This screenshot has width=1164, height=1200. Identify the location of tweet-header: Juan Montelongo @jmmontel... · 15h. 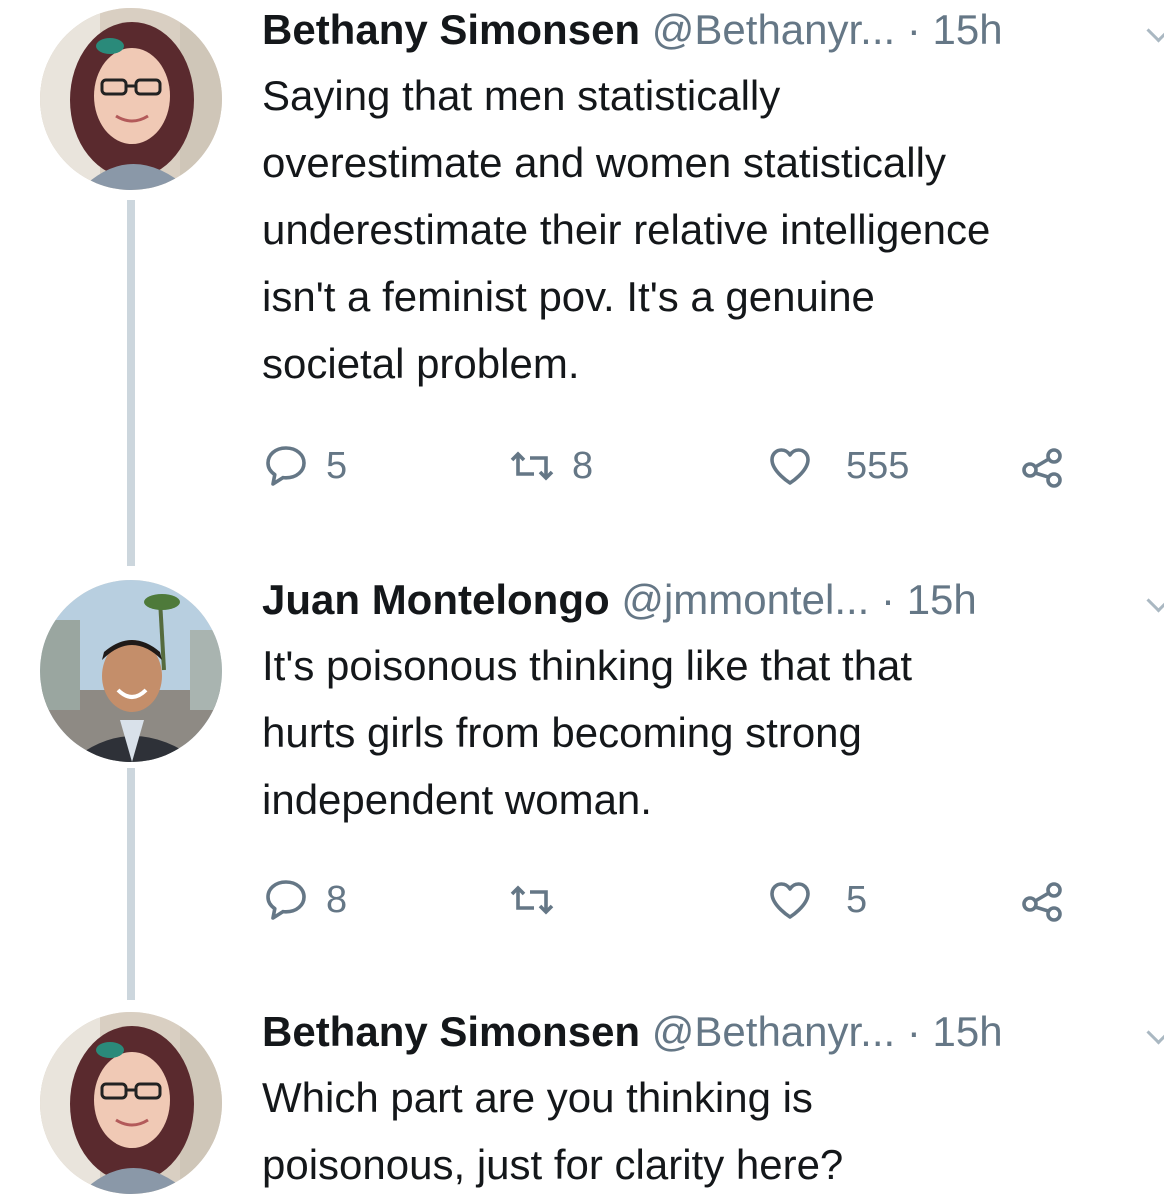
(712, 600).